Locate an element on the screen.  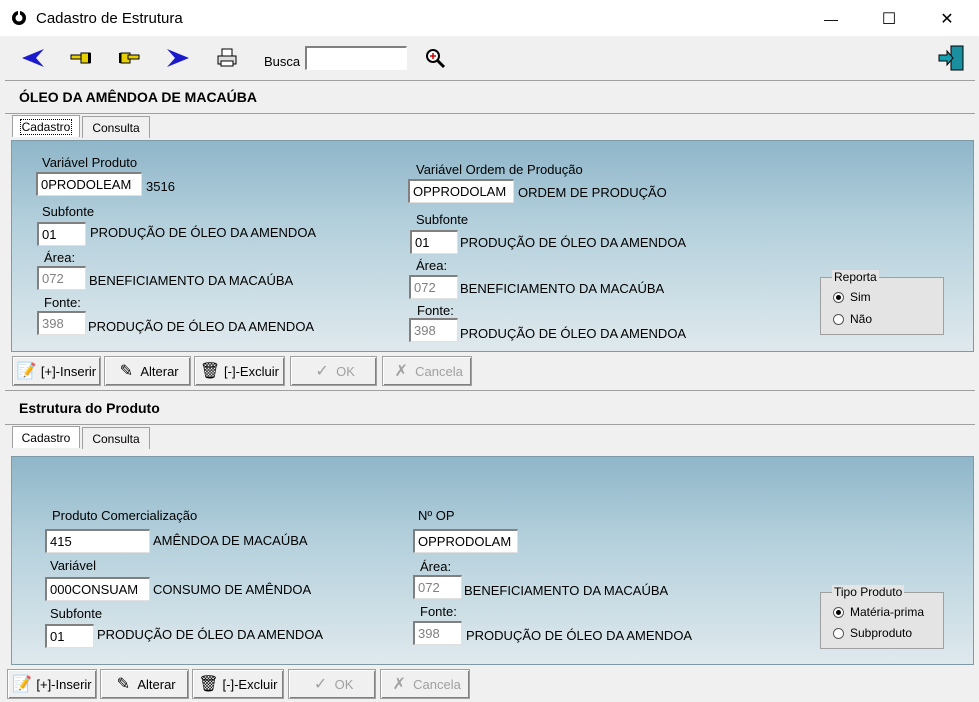
area-field: 072 is located at coordinates (61, 278).